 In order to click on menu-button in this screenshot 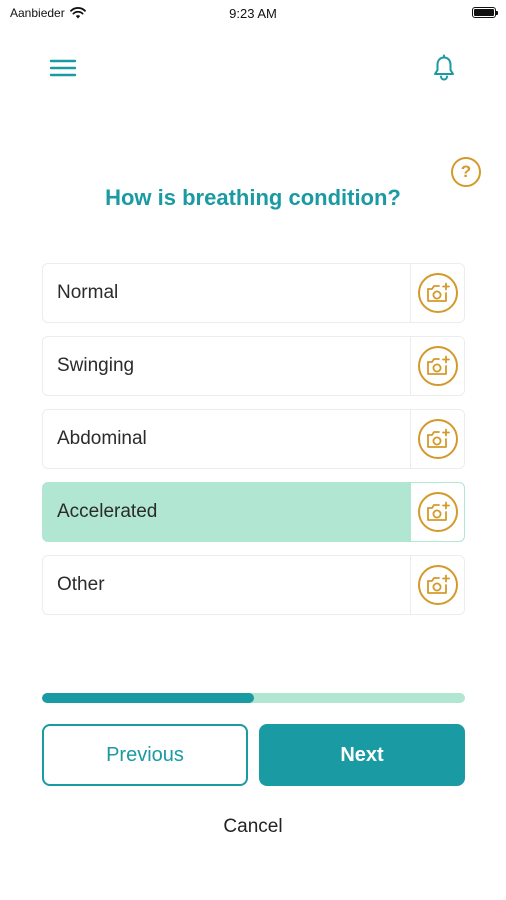, I will do `click(63, 68)`.